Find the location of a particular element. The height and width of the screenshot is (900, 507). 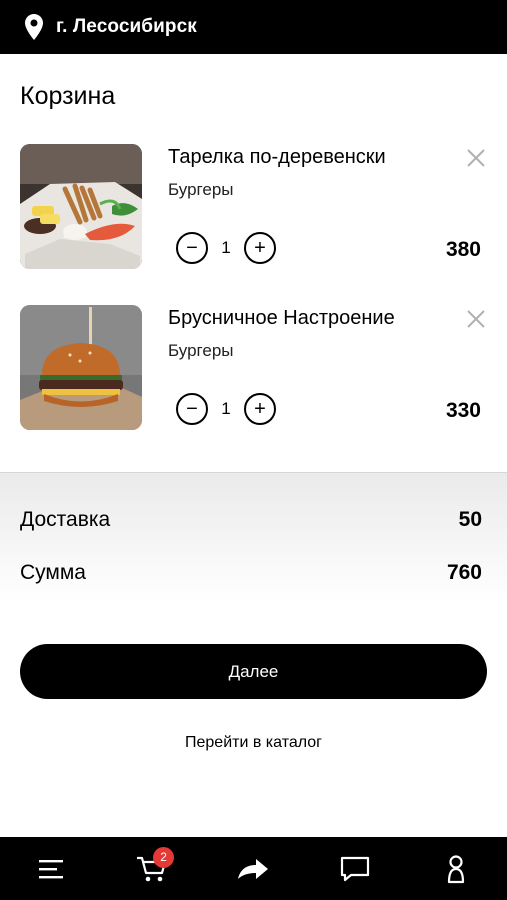

delivery-value: 50 is located at coordinates (470, 519).